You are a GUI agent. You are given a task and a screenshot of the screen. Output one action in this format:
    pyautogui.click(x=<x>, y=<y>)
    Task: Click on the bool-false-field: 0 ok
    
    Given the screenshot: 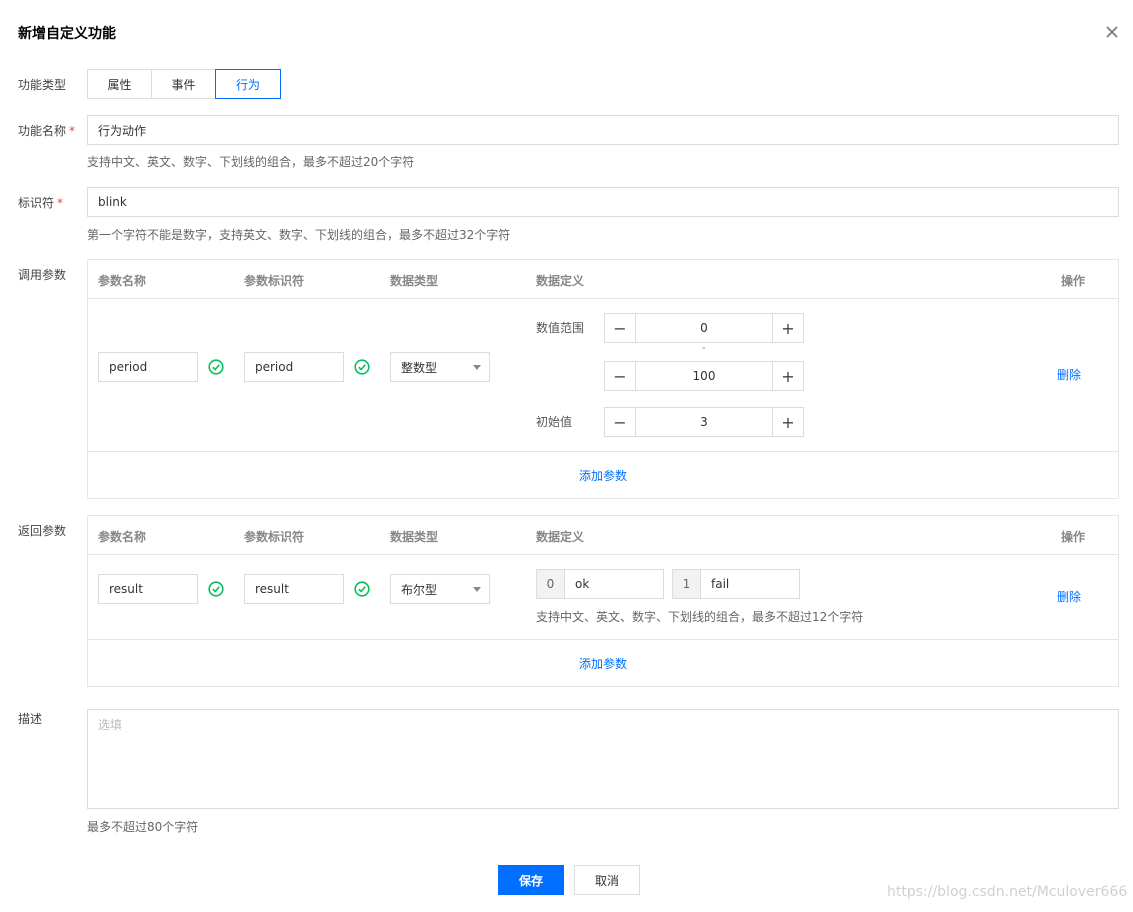 What is the action you would take?
    pyautogui.click(x=600, y=584)
    